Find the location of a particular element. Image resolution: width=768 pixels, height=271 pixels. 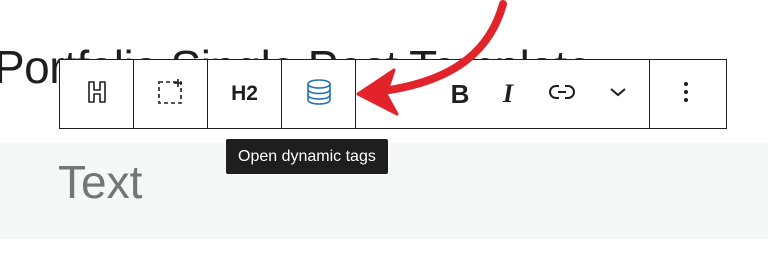

select-parent-icon is located at coordinates (171, 94).